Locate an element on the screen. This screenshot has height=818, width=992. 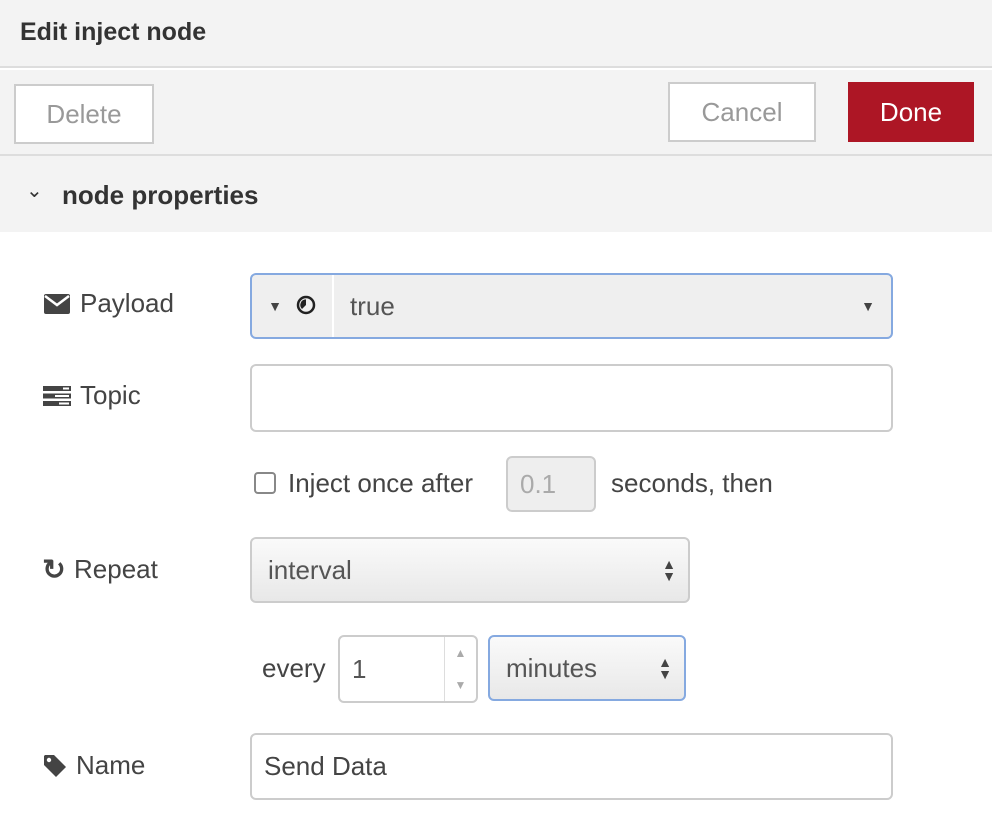
dialog-header: Edit inject node is located at coordinates (496, 34).